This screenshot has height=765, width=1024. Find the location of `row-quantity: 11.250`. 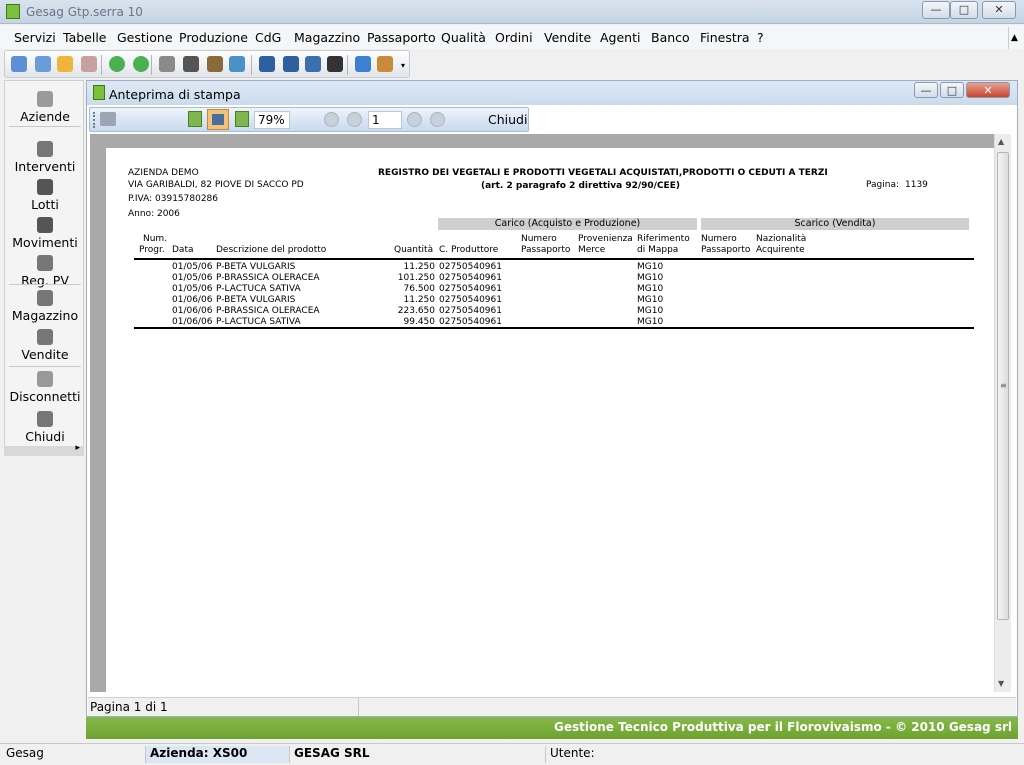

row-quantity: 11.250 is located at coordinates (419, 300).